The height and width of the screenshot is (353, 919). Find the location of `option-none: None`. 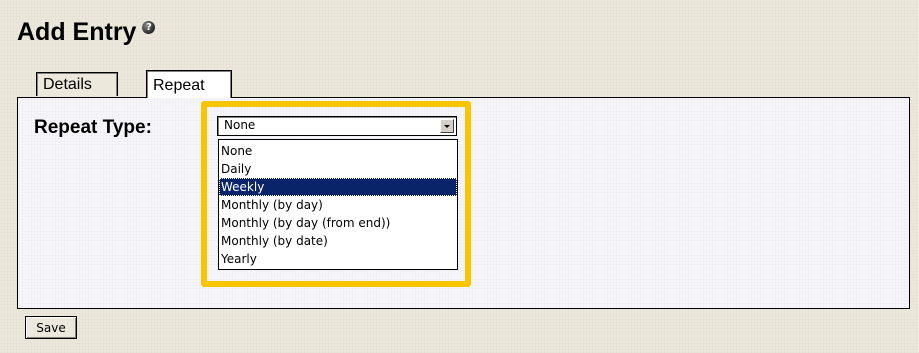

option-none: None is located at coordinates (338, 151).